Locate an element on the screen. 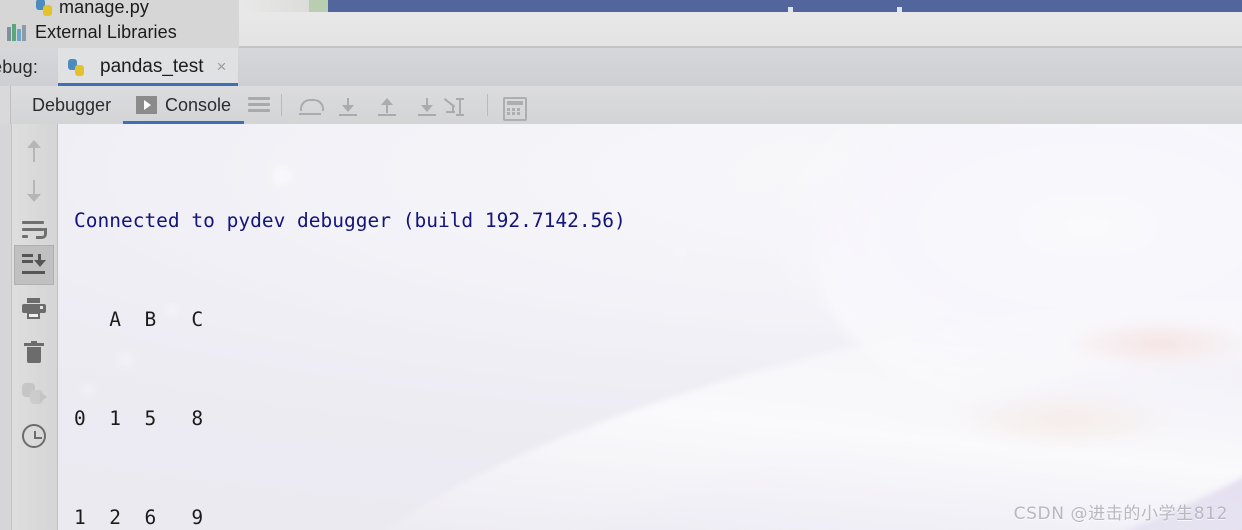 This screenshot has width=1242, height=530. close-icon: × is located at coordinates (222, 67).